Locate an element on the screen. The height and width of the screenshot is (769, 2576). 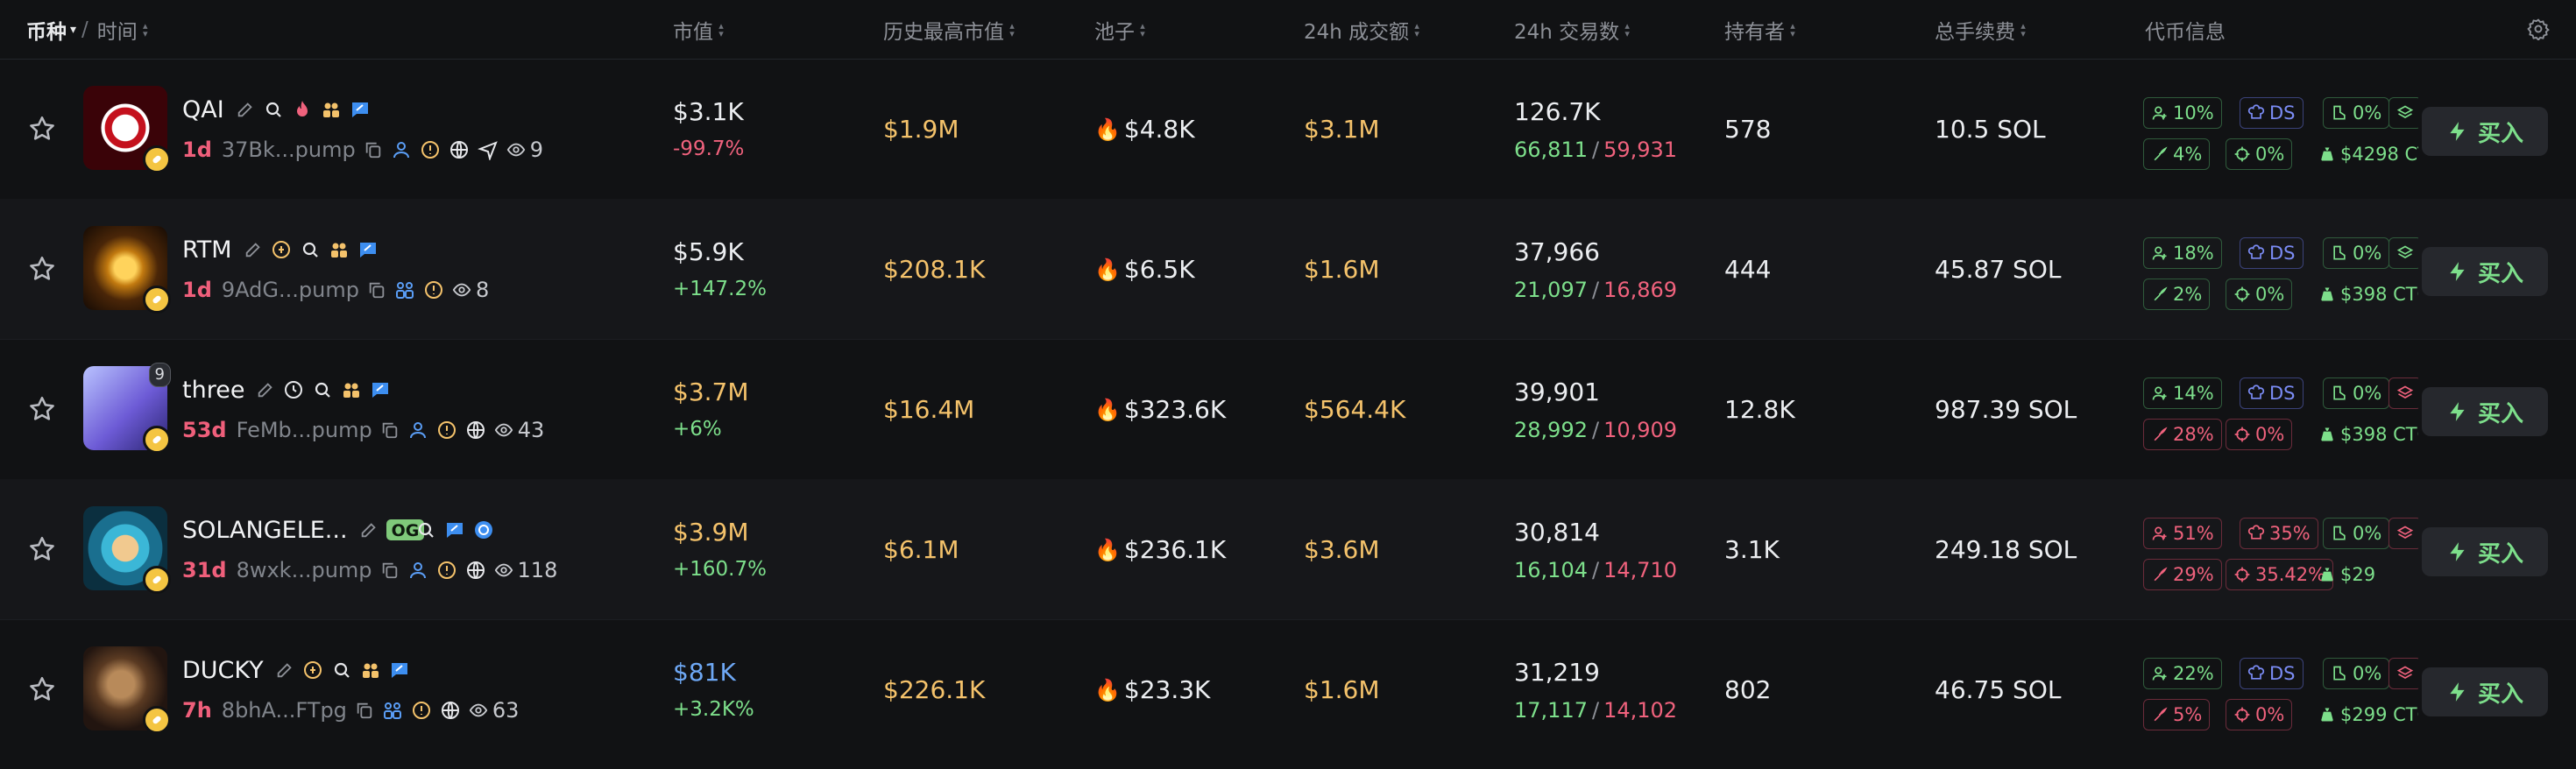
token-address: 8wxk...pump is located at coordinates (304, 570).